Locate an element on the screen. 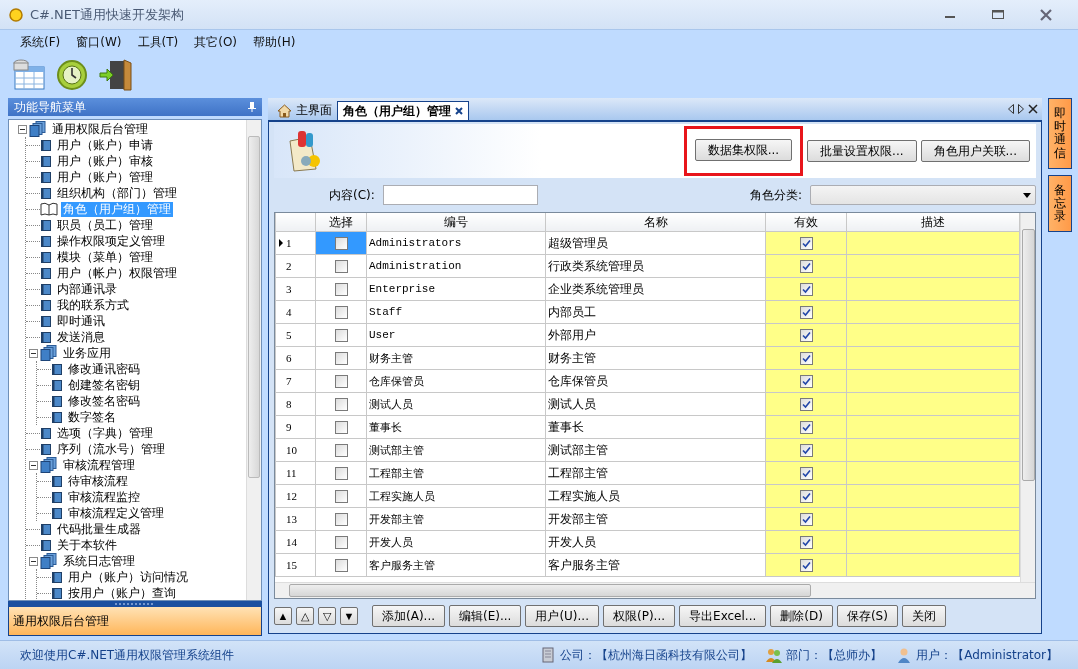  row-header: 11 is located at coordinates (295, 473).